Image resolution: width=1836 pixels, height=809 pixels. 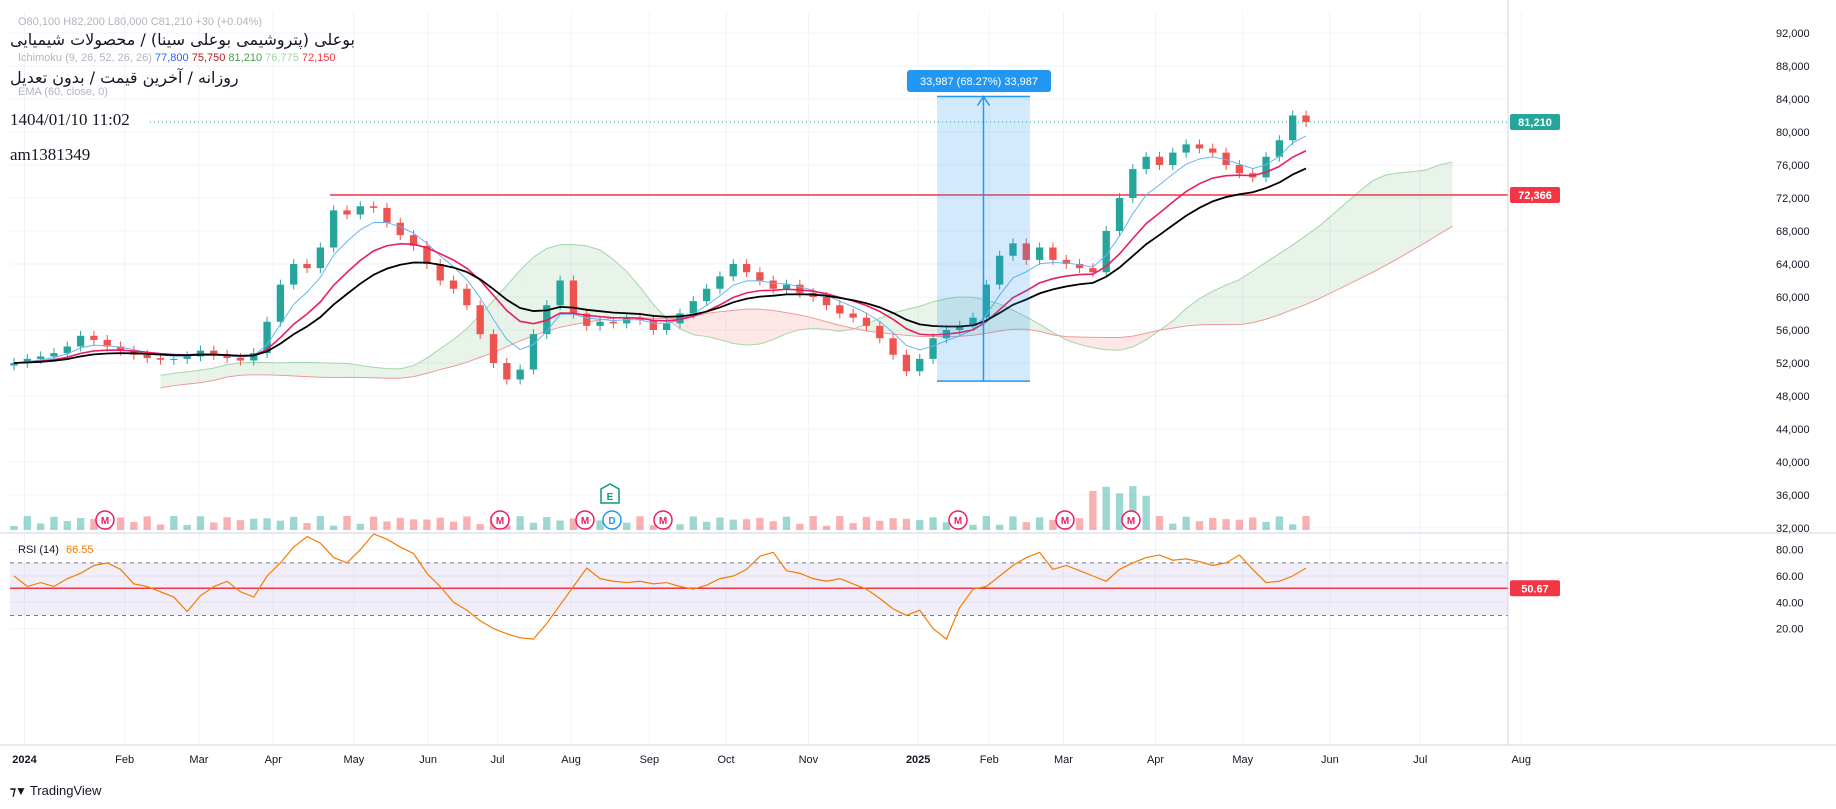 What do you see at coordinates (80, 550) in the screenshot?
I see `rsi-current: 66.55` at bounding box center [80, 550].